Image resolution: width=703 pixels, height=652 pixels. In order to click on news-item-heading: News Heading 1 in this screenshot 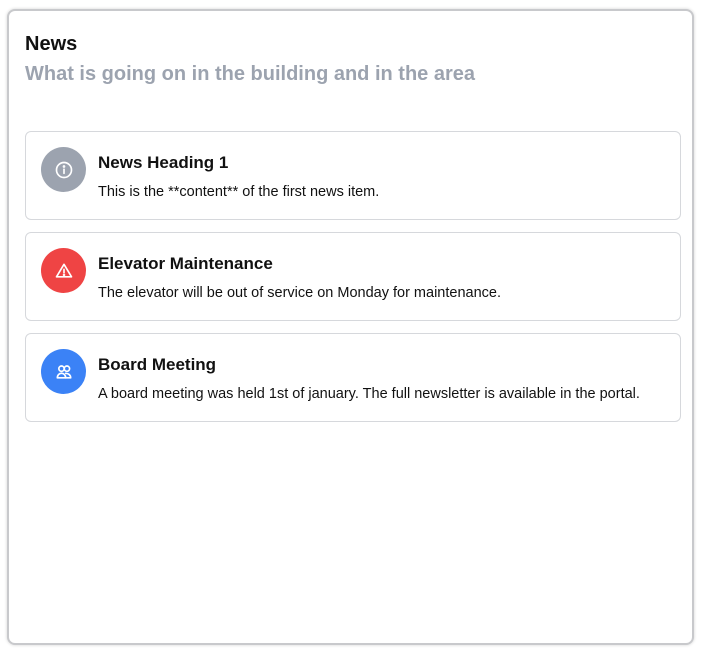, I will do `click(163, 162)`.